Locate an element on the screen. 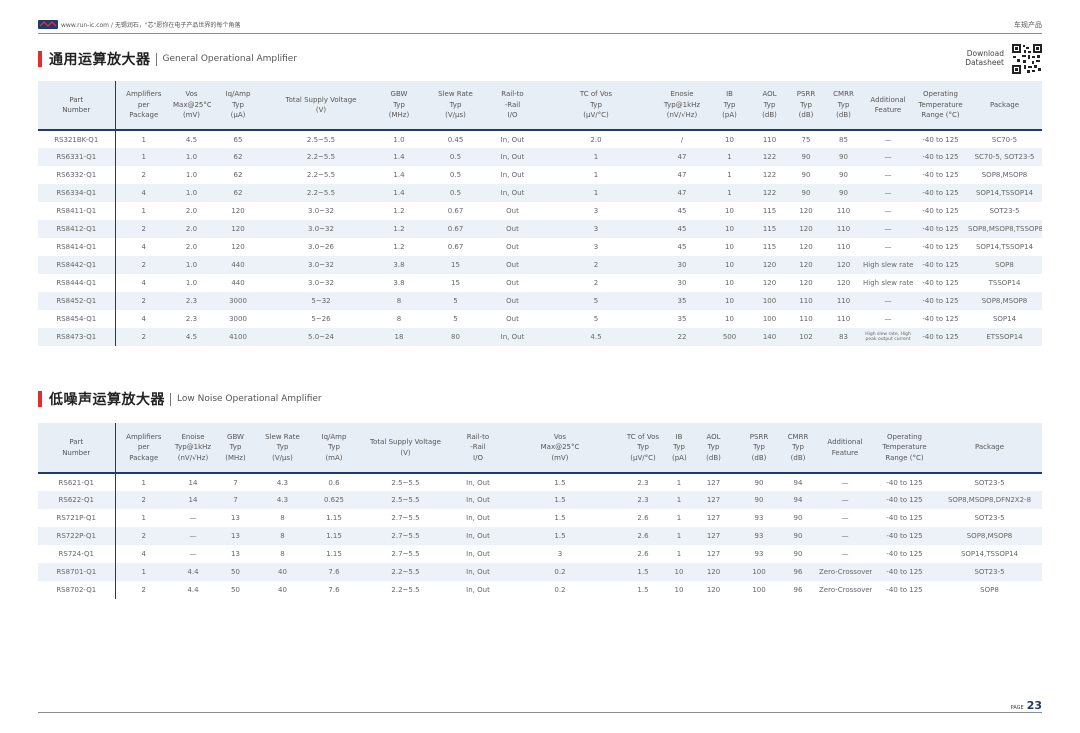  column-header-line: Enoise is located at coordinates (193, 436).